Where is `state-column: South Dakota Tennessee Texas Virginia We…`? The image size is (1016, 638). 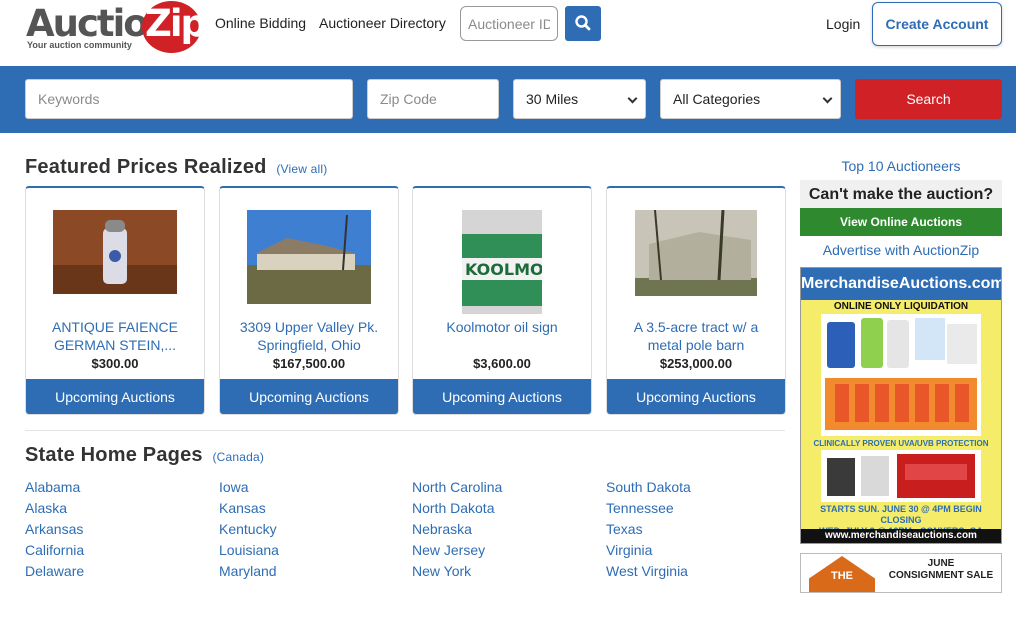 state-column: South Dakota Tennessee Texas Virginia We… is located at coordinates (648, 529).